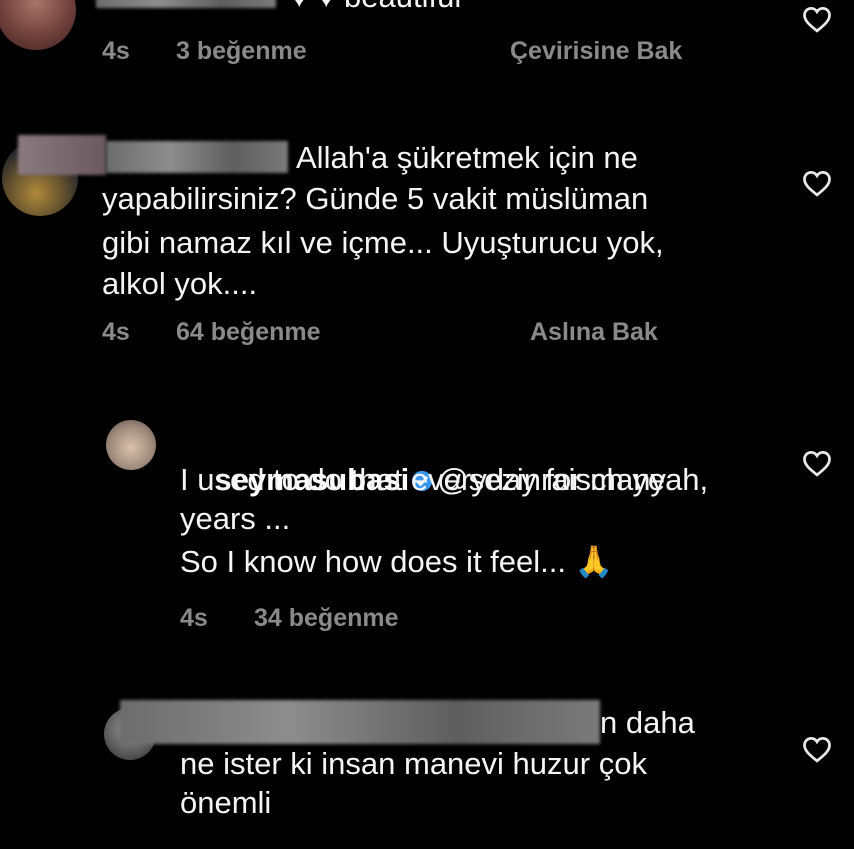 This screenshot has width=854, height=849. What do you see at coordinates (596, 51) in the screenshot?
I see `see-translation-link: Çevirisine Bak` at bounding box center [596, 51].